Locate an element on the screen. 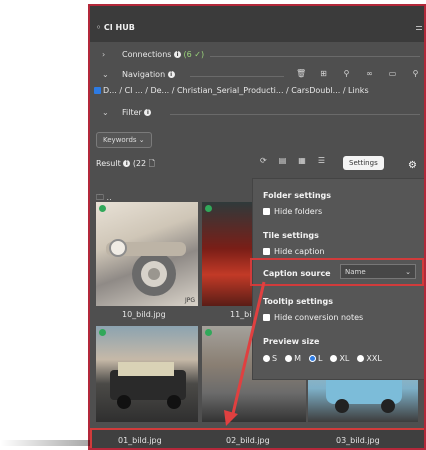 The width and height of the screenshot is (426, 450). preview-size-options: S M L XL XXL is located at coordinates (322, 358).